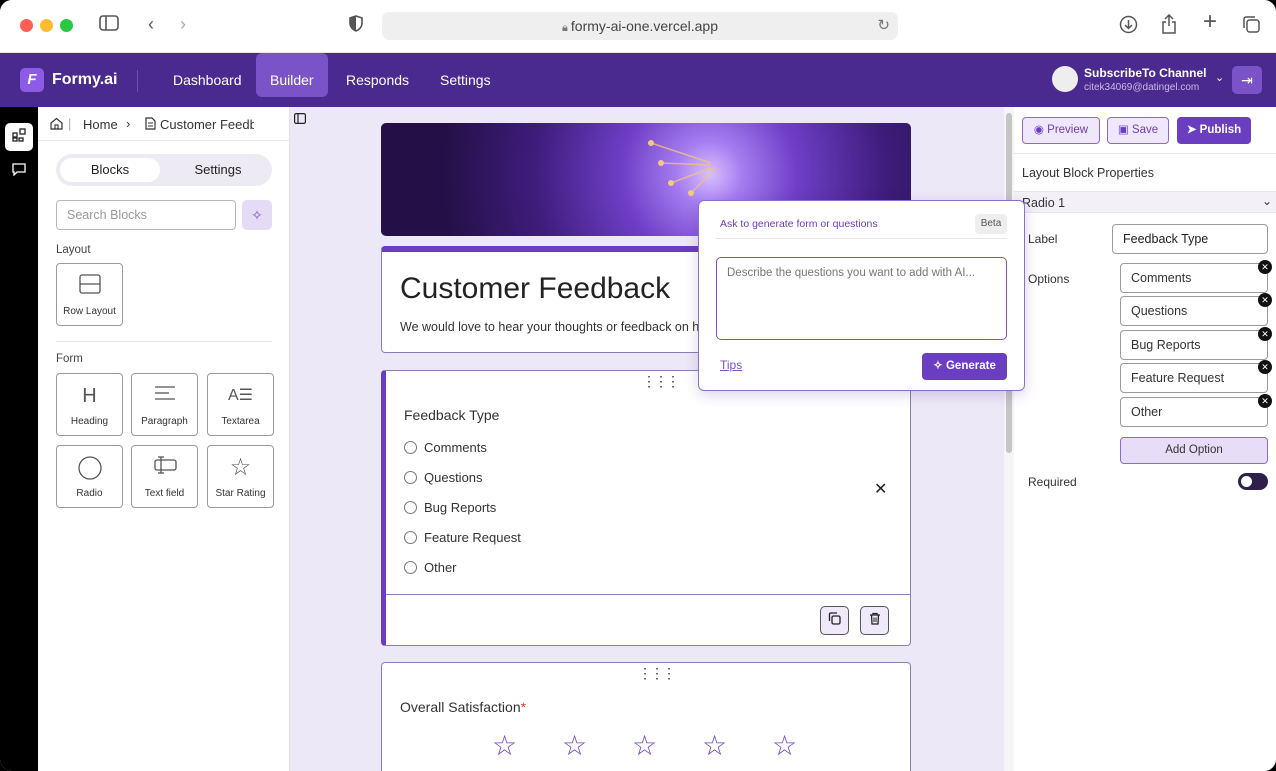  What do you see at coordinates (1246, 481) in the screenshot?
I see `toggle-knob` at bounding box center [1246, 481].